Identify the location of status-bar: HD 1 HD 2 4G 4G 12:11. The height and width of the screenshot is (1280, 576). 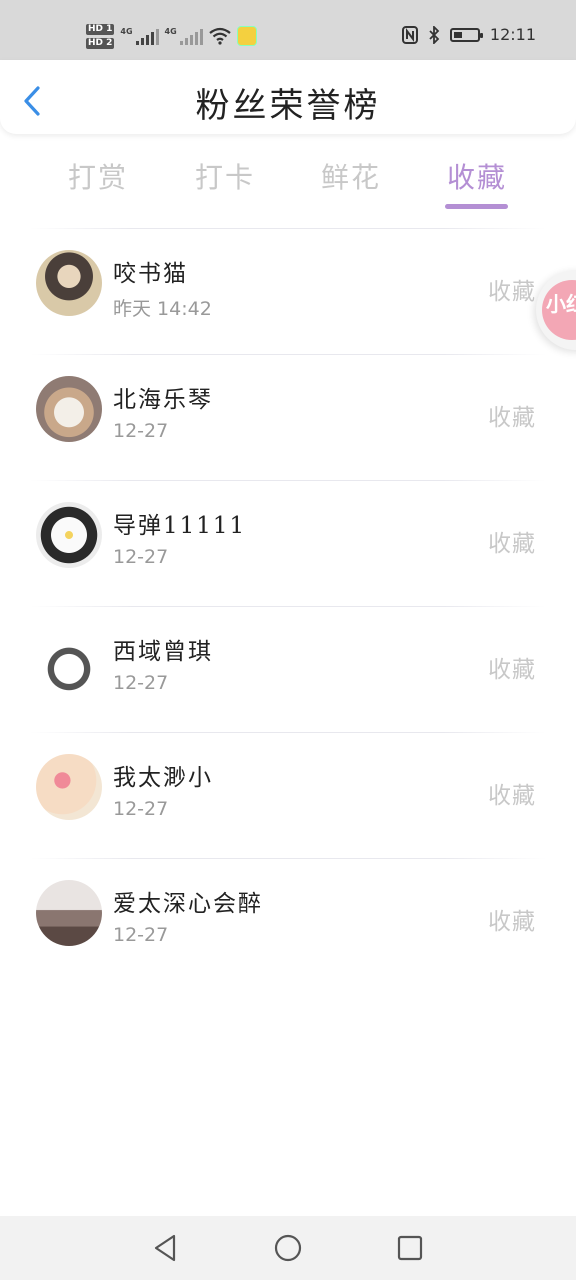
(288, 30).